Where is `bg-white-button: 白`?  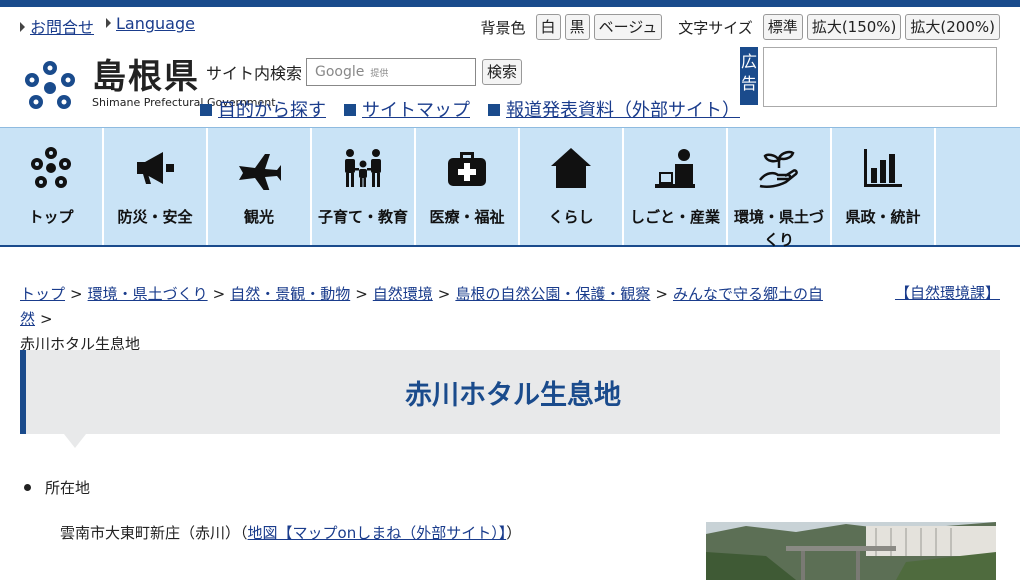
bg-white-button: 白 is located at coordinates (548, 27).